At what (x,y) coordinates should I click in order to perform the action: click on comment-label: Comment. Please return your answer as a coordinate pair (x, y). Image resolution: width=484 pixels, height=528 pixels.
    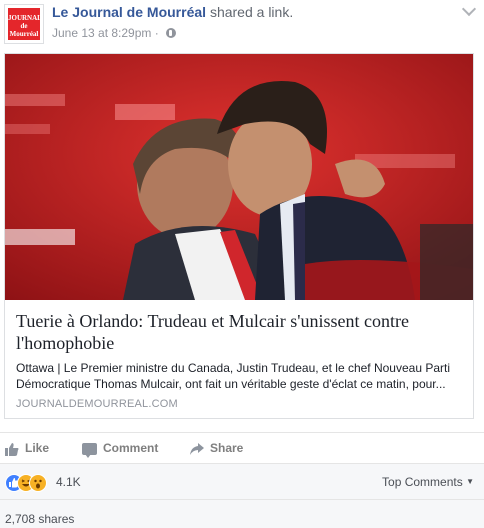
    Looking at the image, I should click on (131, 448).